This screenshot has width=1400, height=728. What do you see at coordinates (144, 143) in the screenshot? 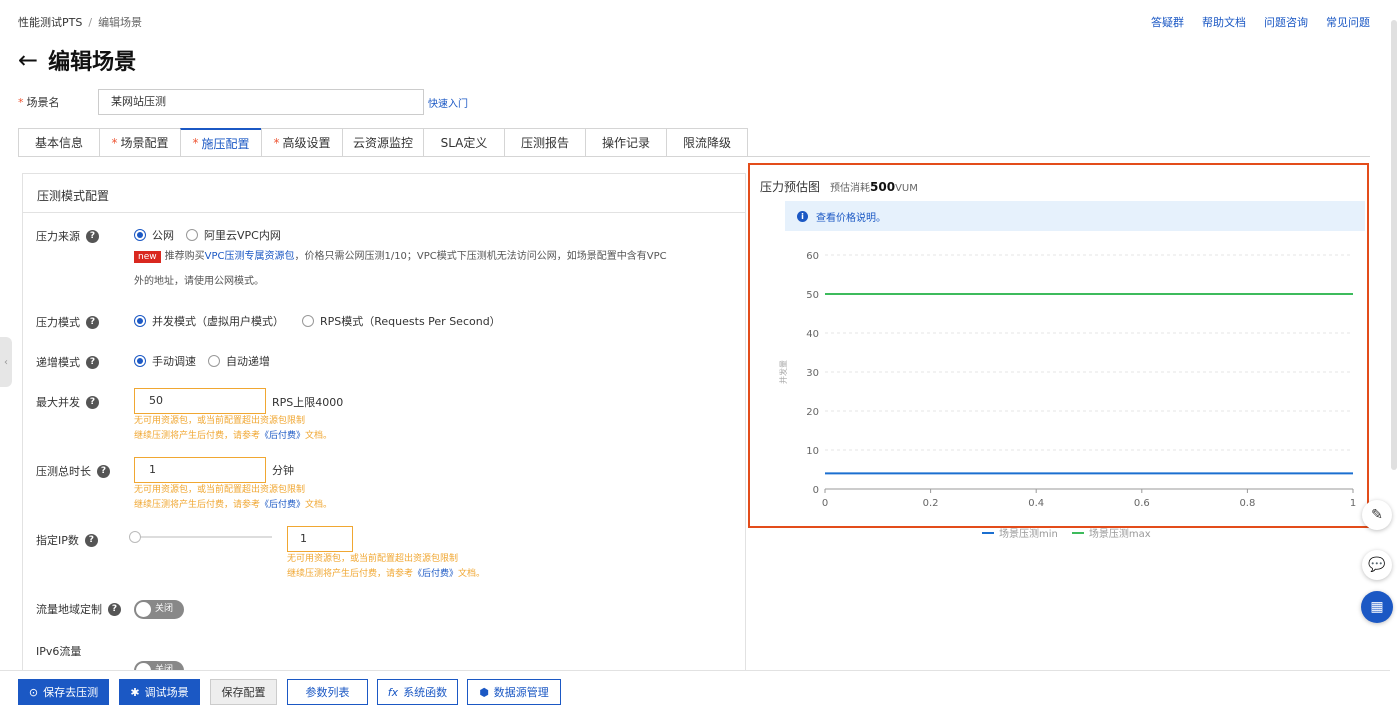
I see `tab-label: 场景配置` at bounding box center [144, 143].